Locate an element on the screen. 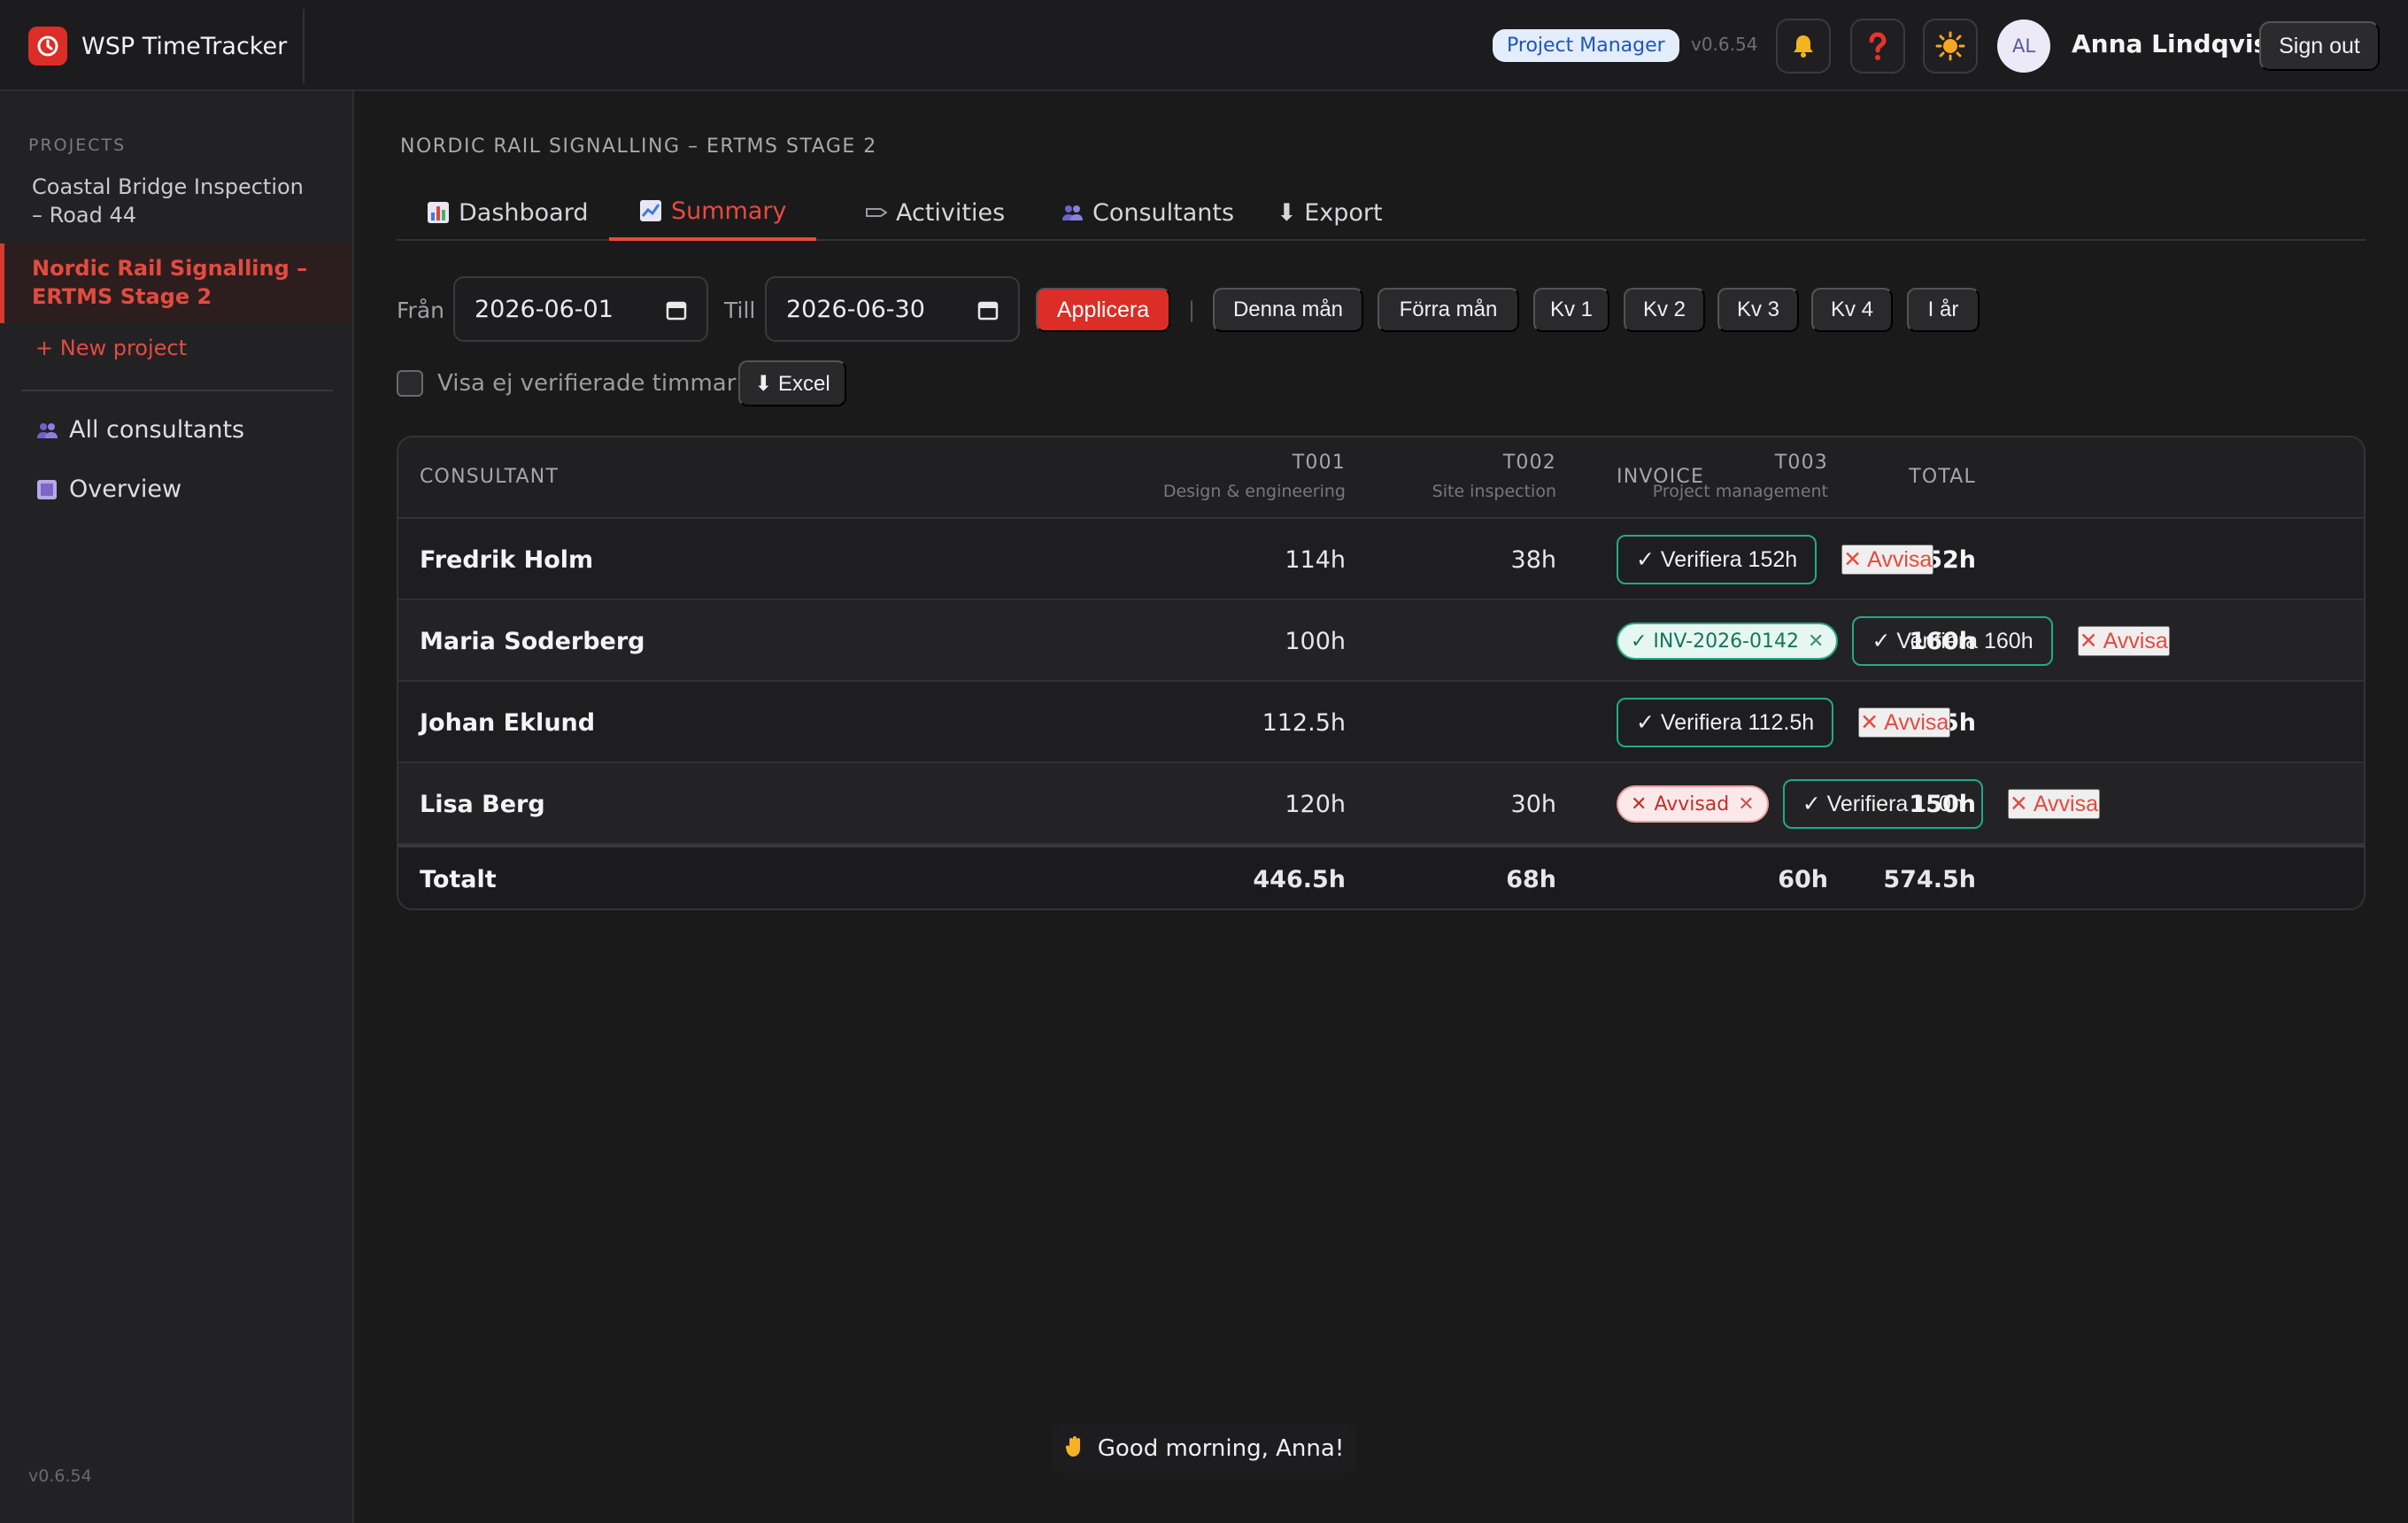  t001-hours: 112.5h is located at coordinates (1304, 722).